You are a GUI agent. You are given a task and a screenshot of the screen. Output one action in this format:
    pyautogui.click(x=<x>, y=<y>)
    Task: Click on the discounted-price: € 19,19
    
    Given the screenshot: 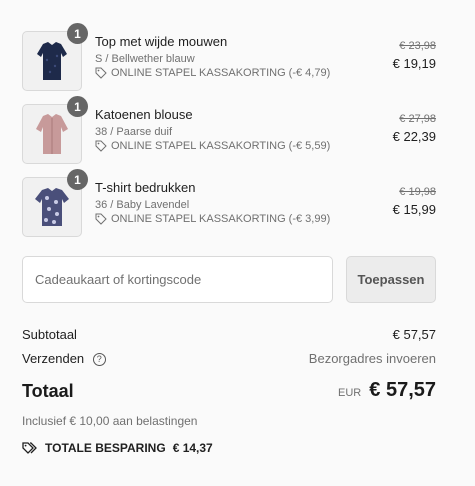 What is the action you would take?
    pyautogui.click(x=414, y=63)
    